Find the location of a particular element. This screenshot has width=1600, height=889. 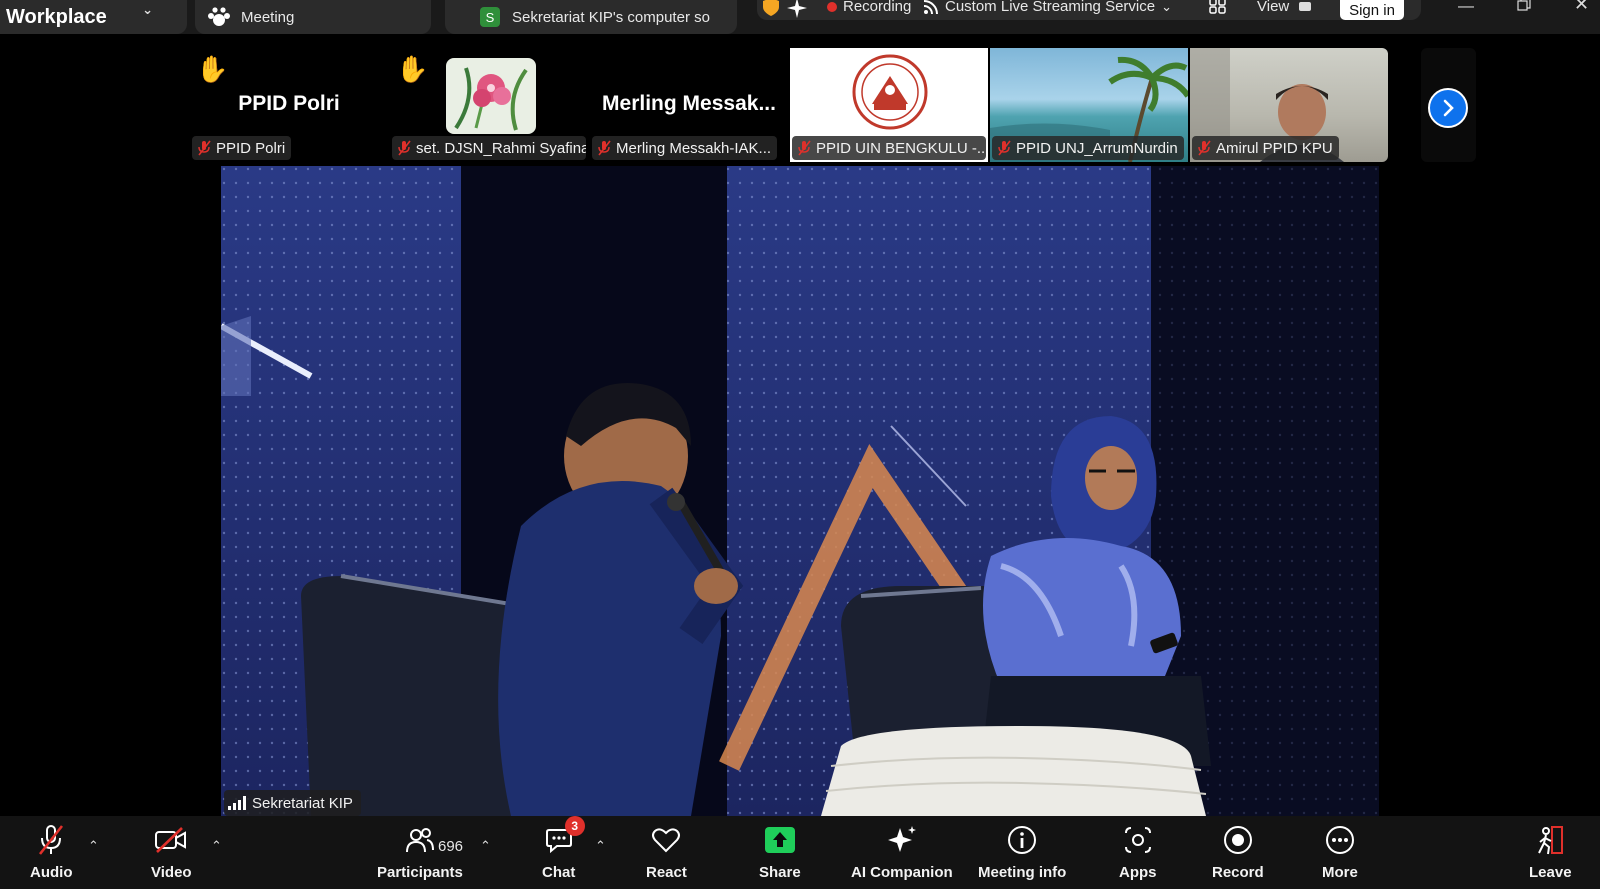

chat-options-caret: ⌃ is located at coordinates (600, 846).